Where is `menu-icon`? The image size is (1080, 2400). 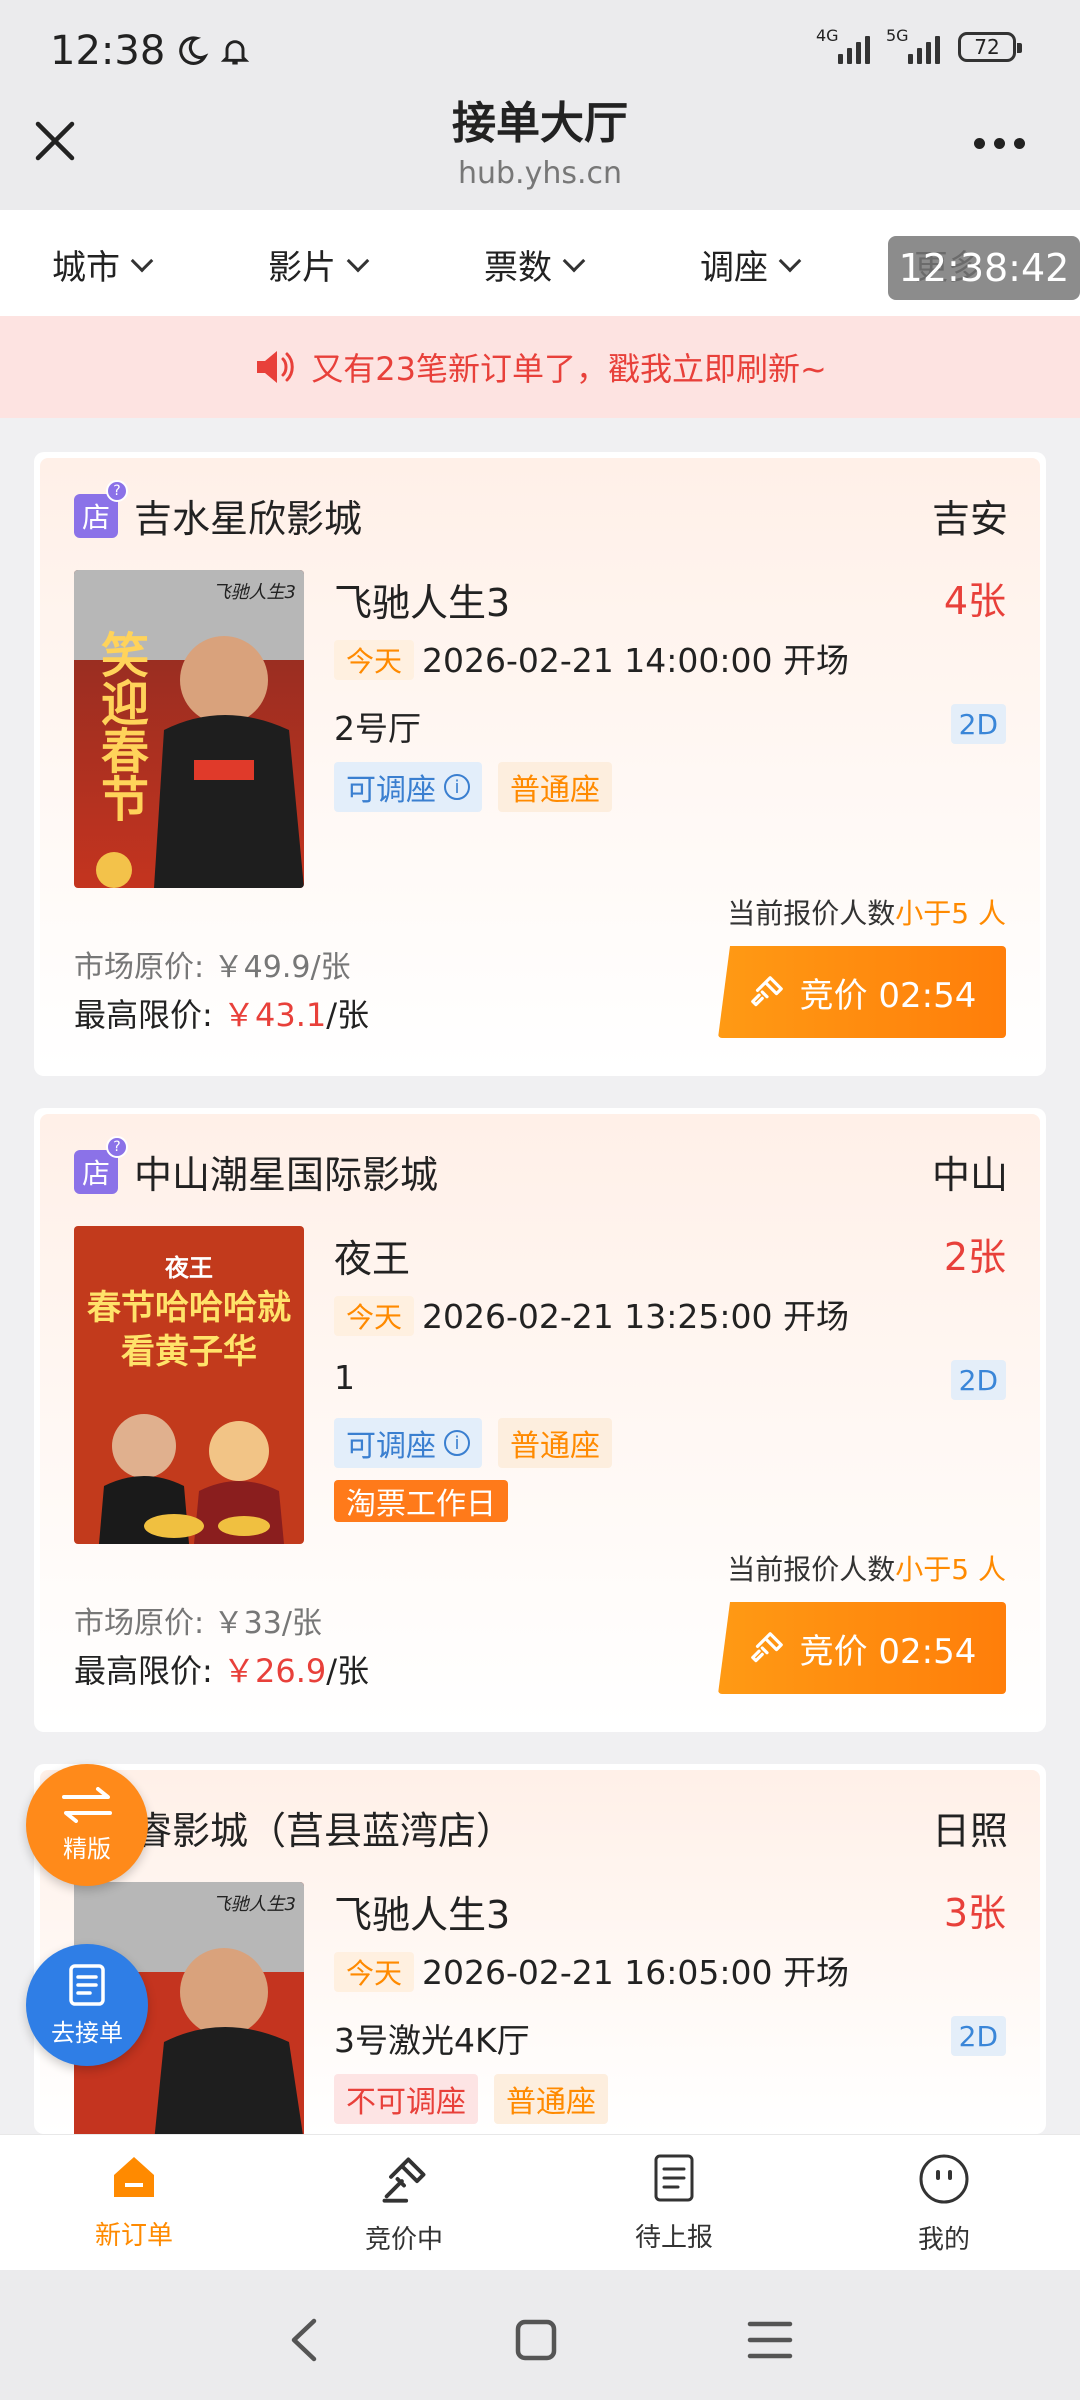
menu-icon is located at coordinates (770, 2340).